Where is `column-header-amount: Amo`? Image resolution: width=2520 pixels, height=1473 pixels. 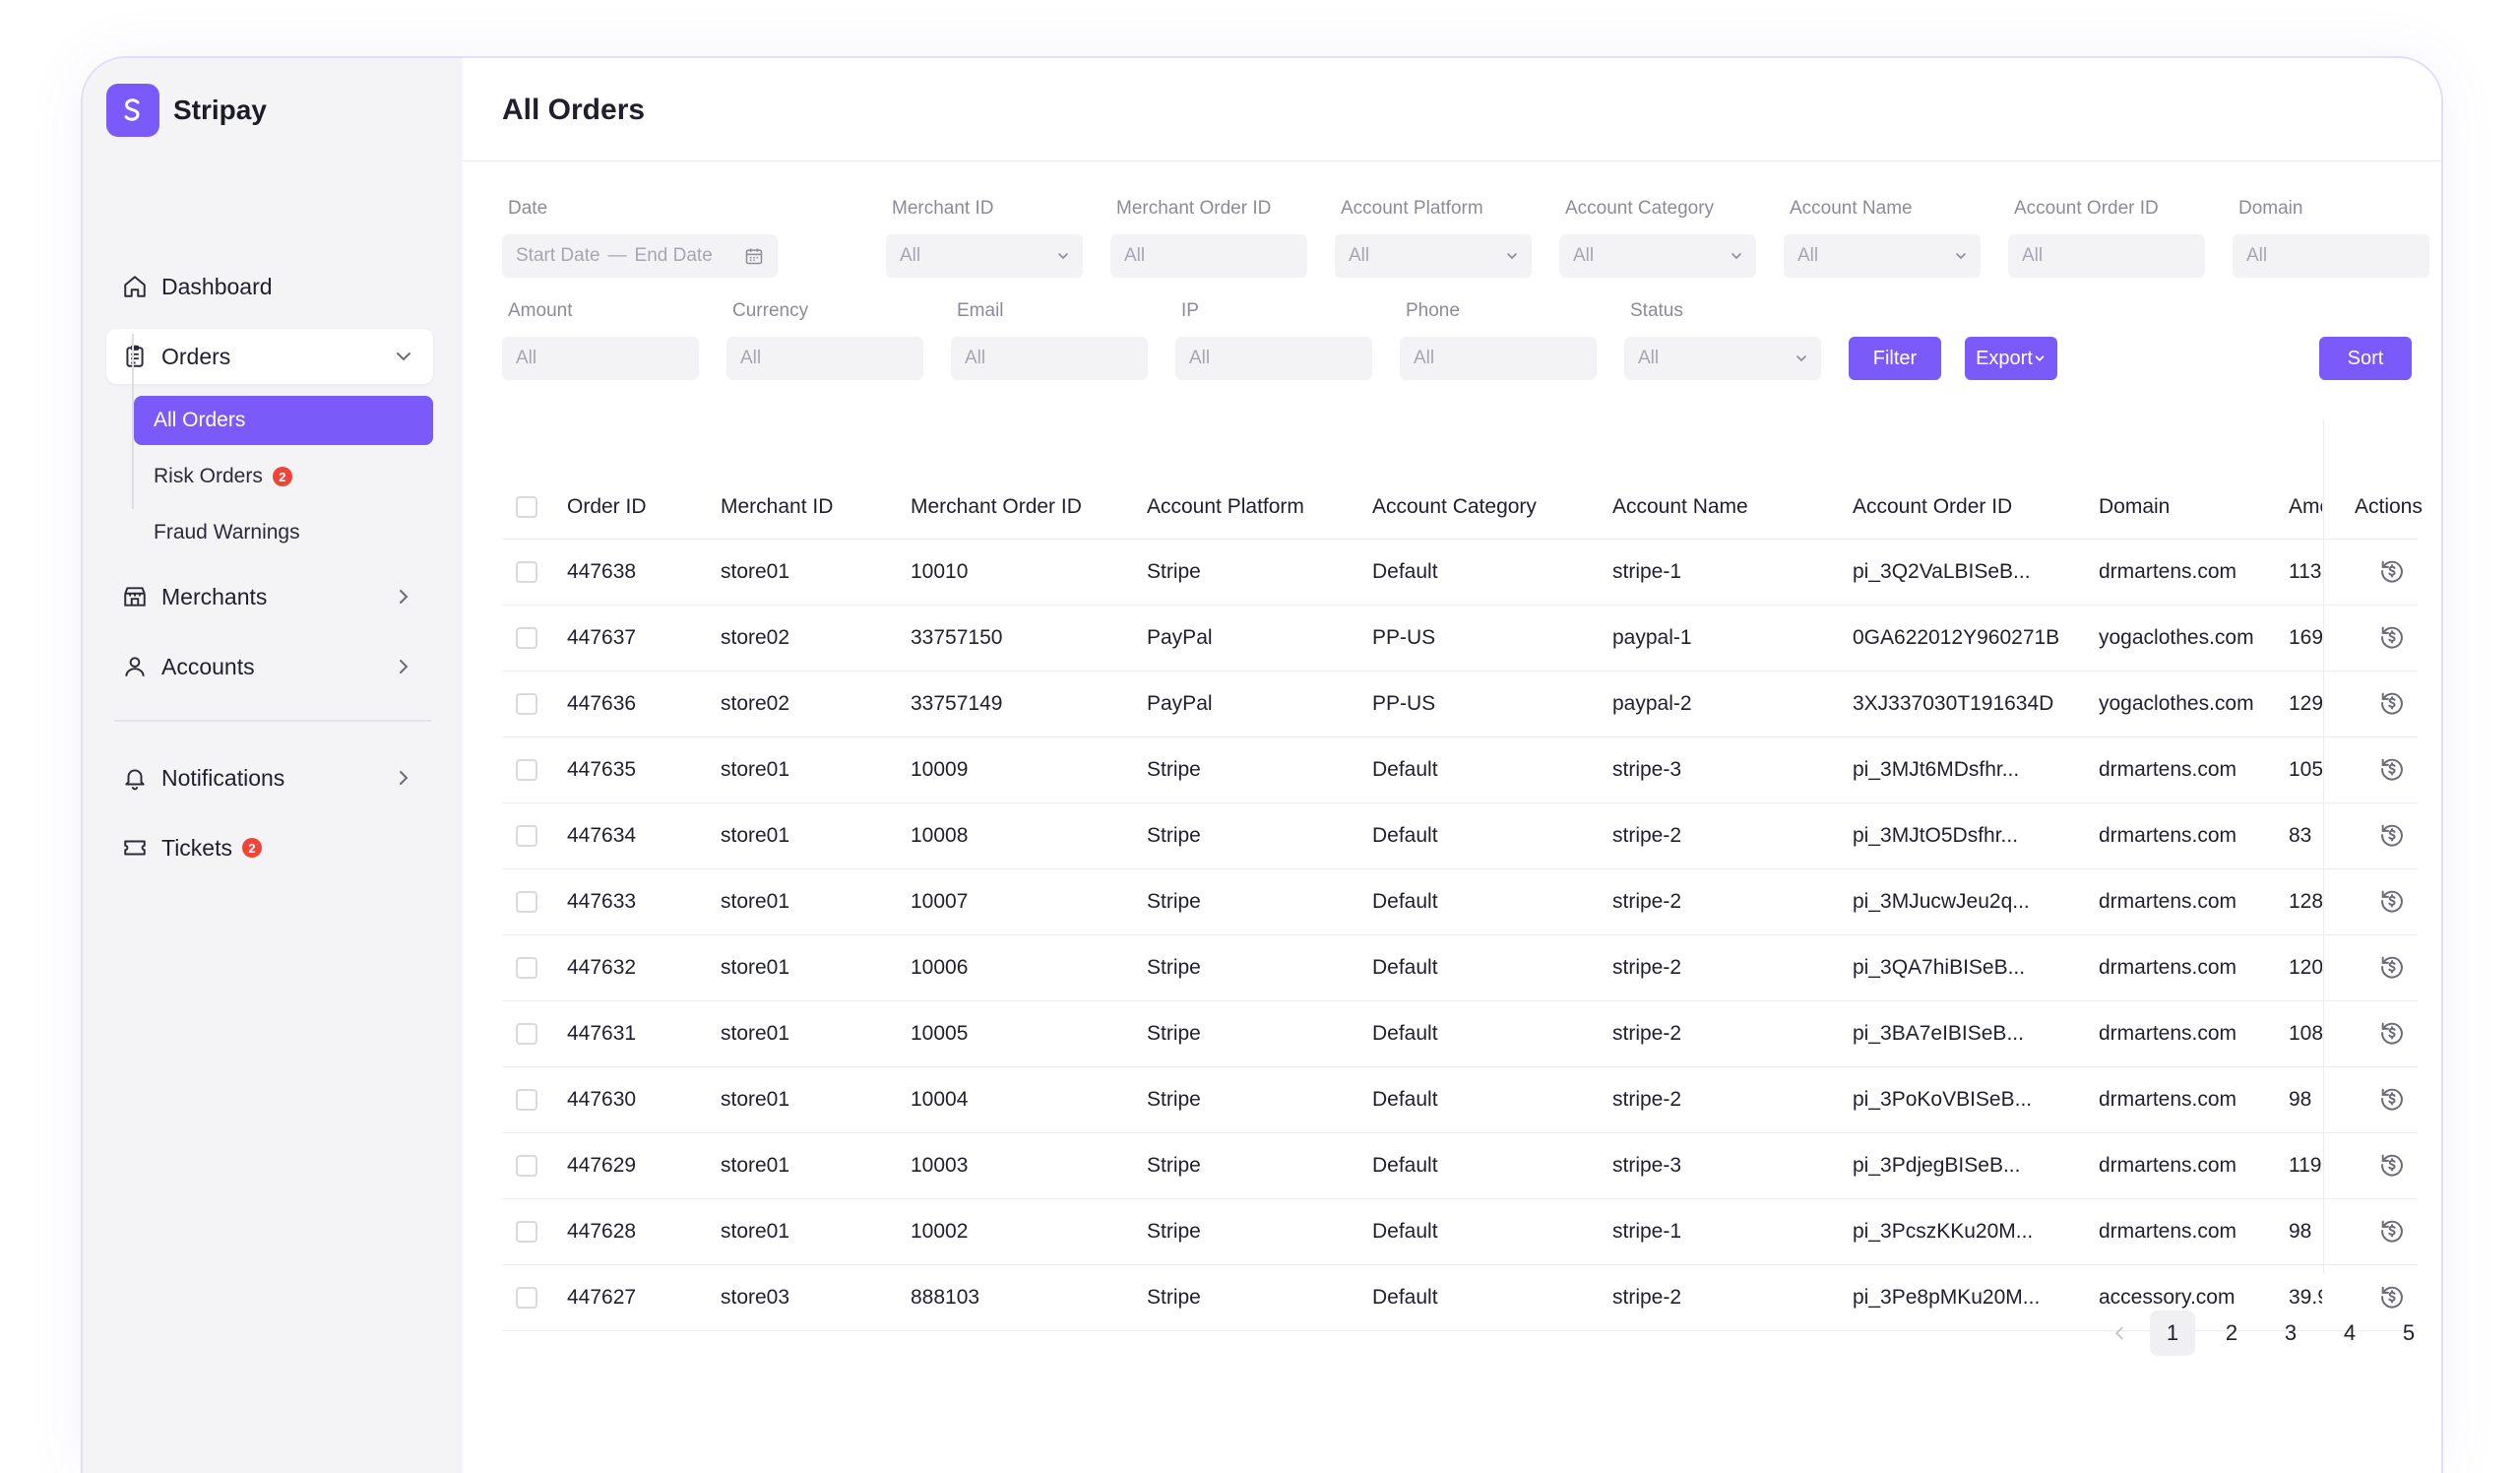
column-header-amount: Amo is located at coordinates (2305, 507).